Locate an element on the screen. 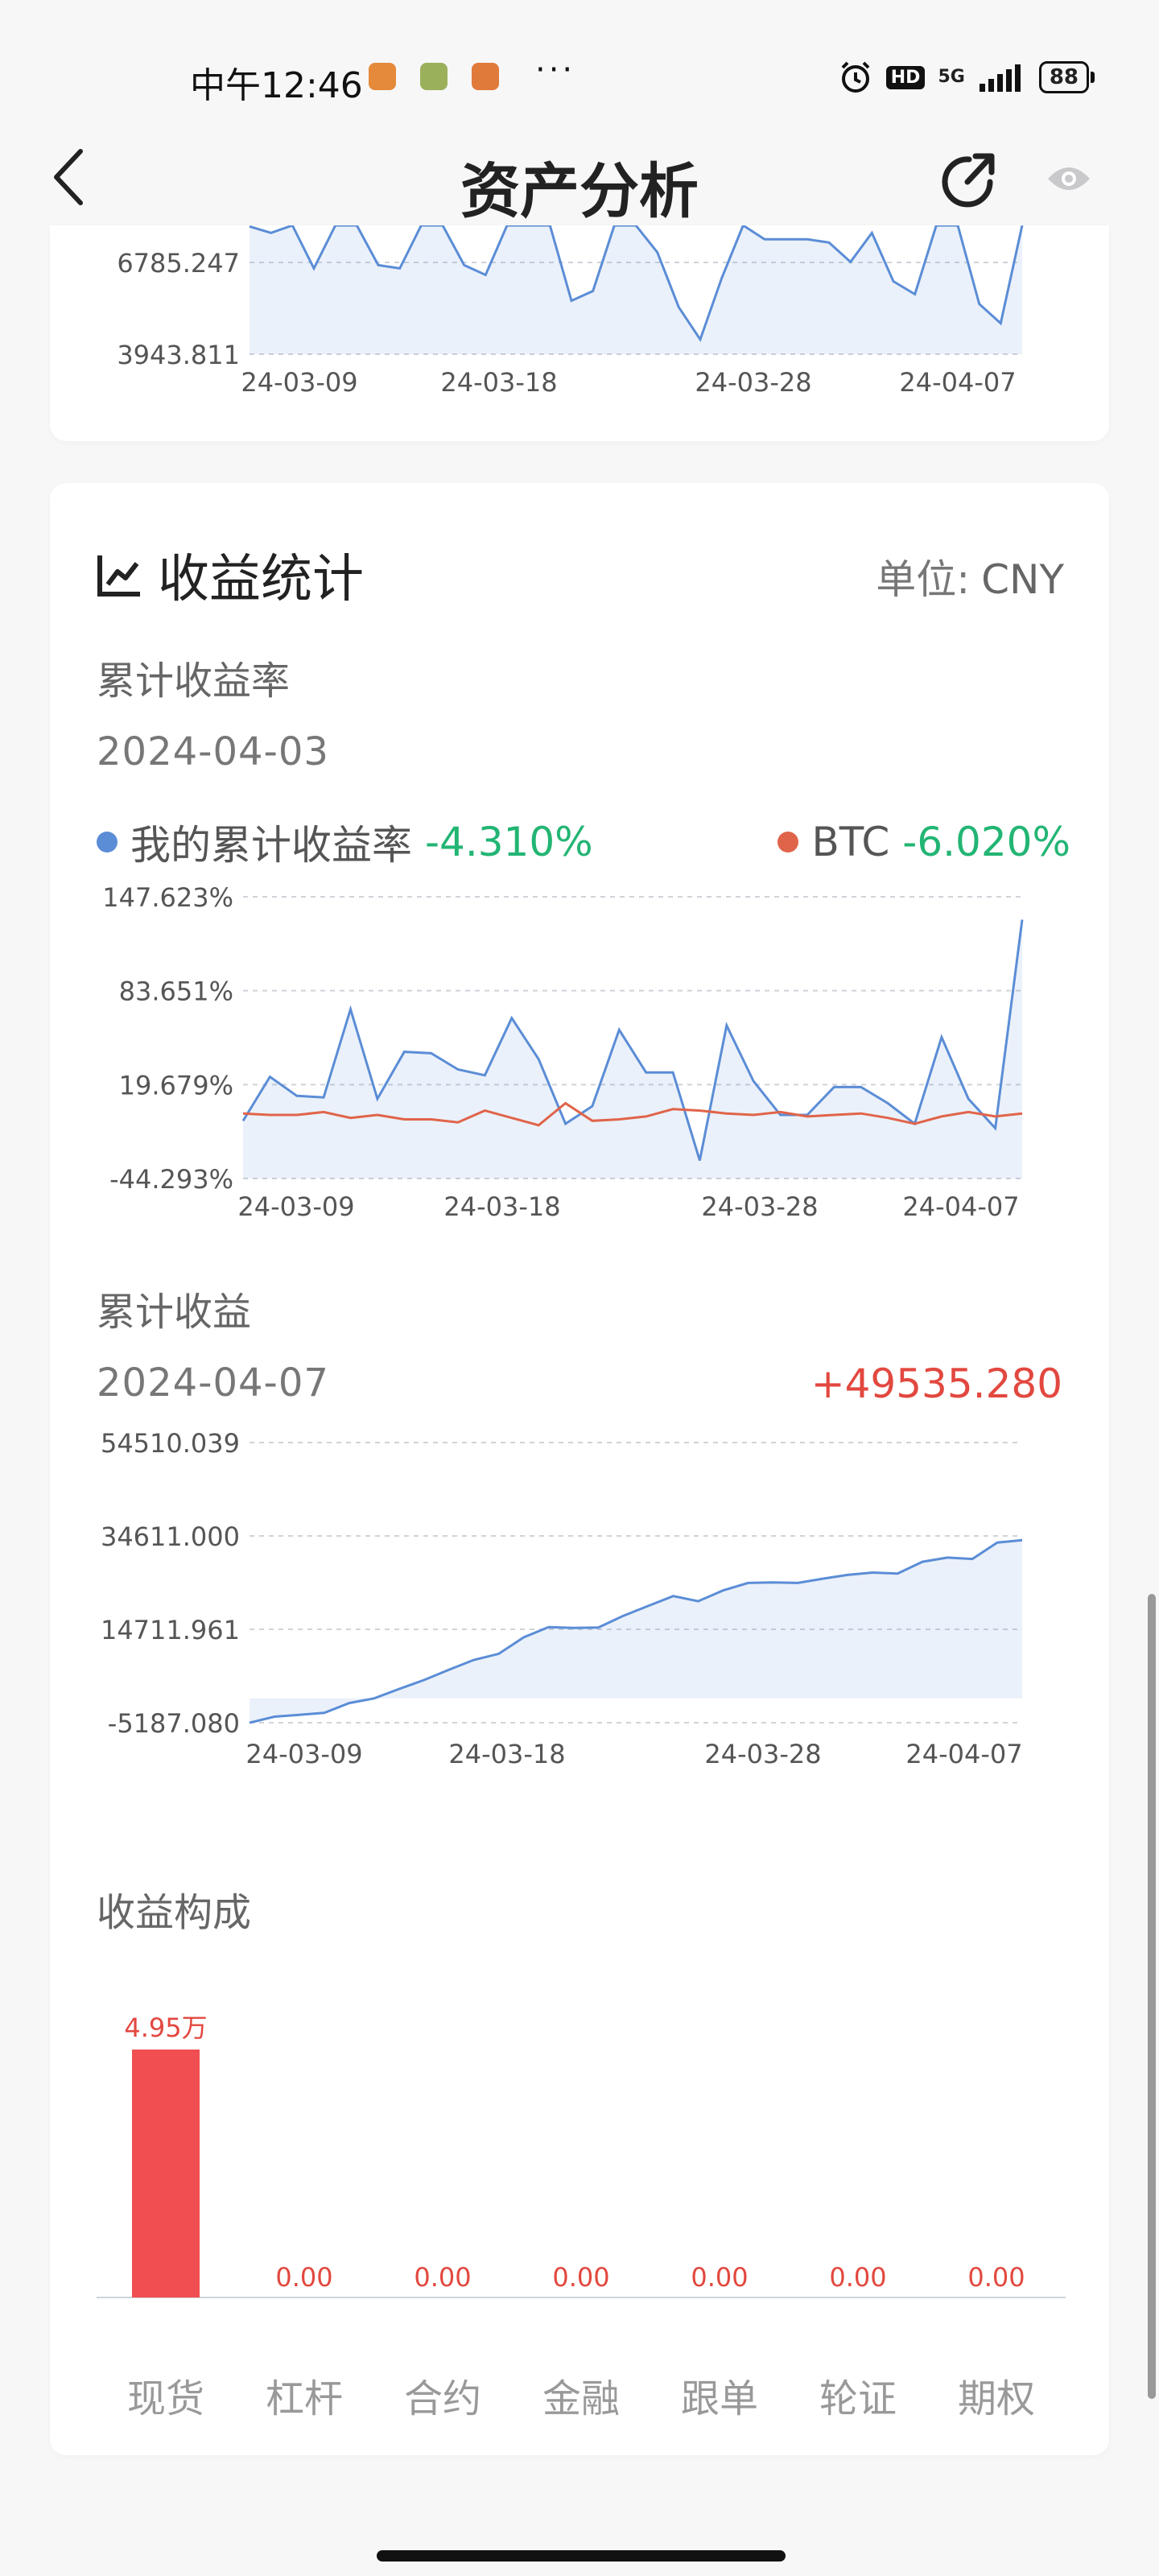  signal-icon is located at coordinates (1000, 78).